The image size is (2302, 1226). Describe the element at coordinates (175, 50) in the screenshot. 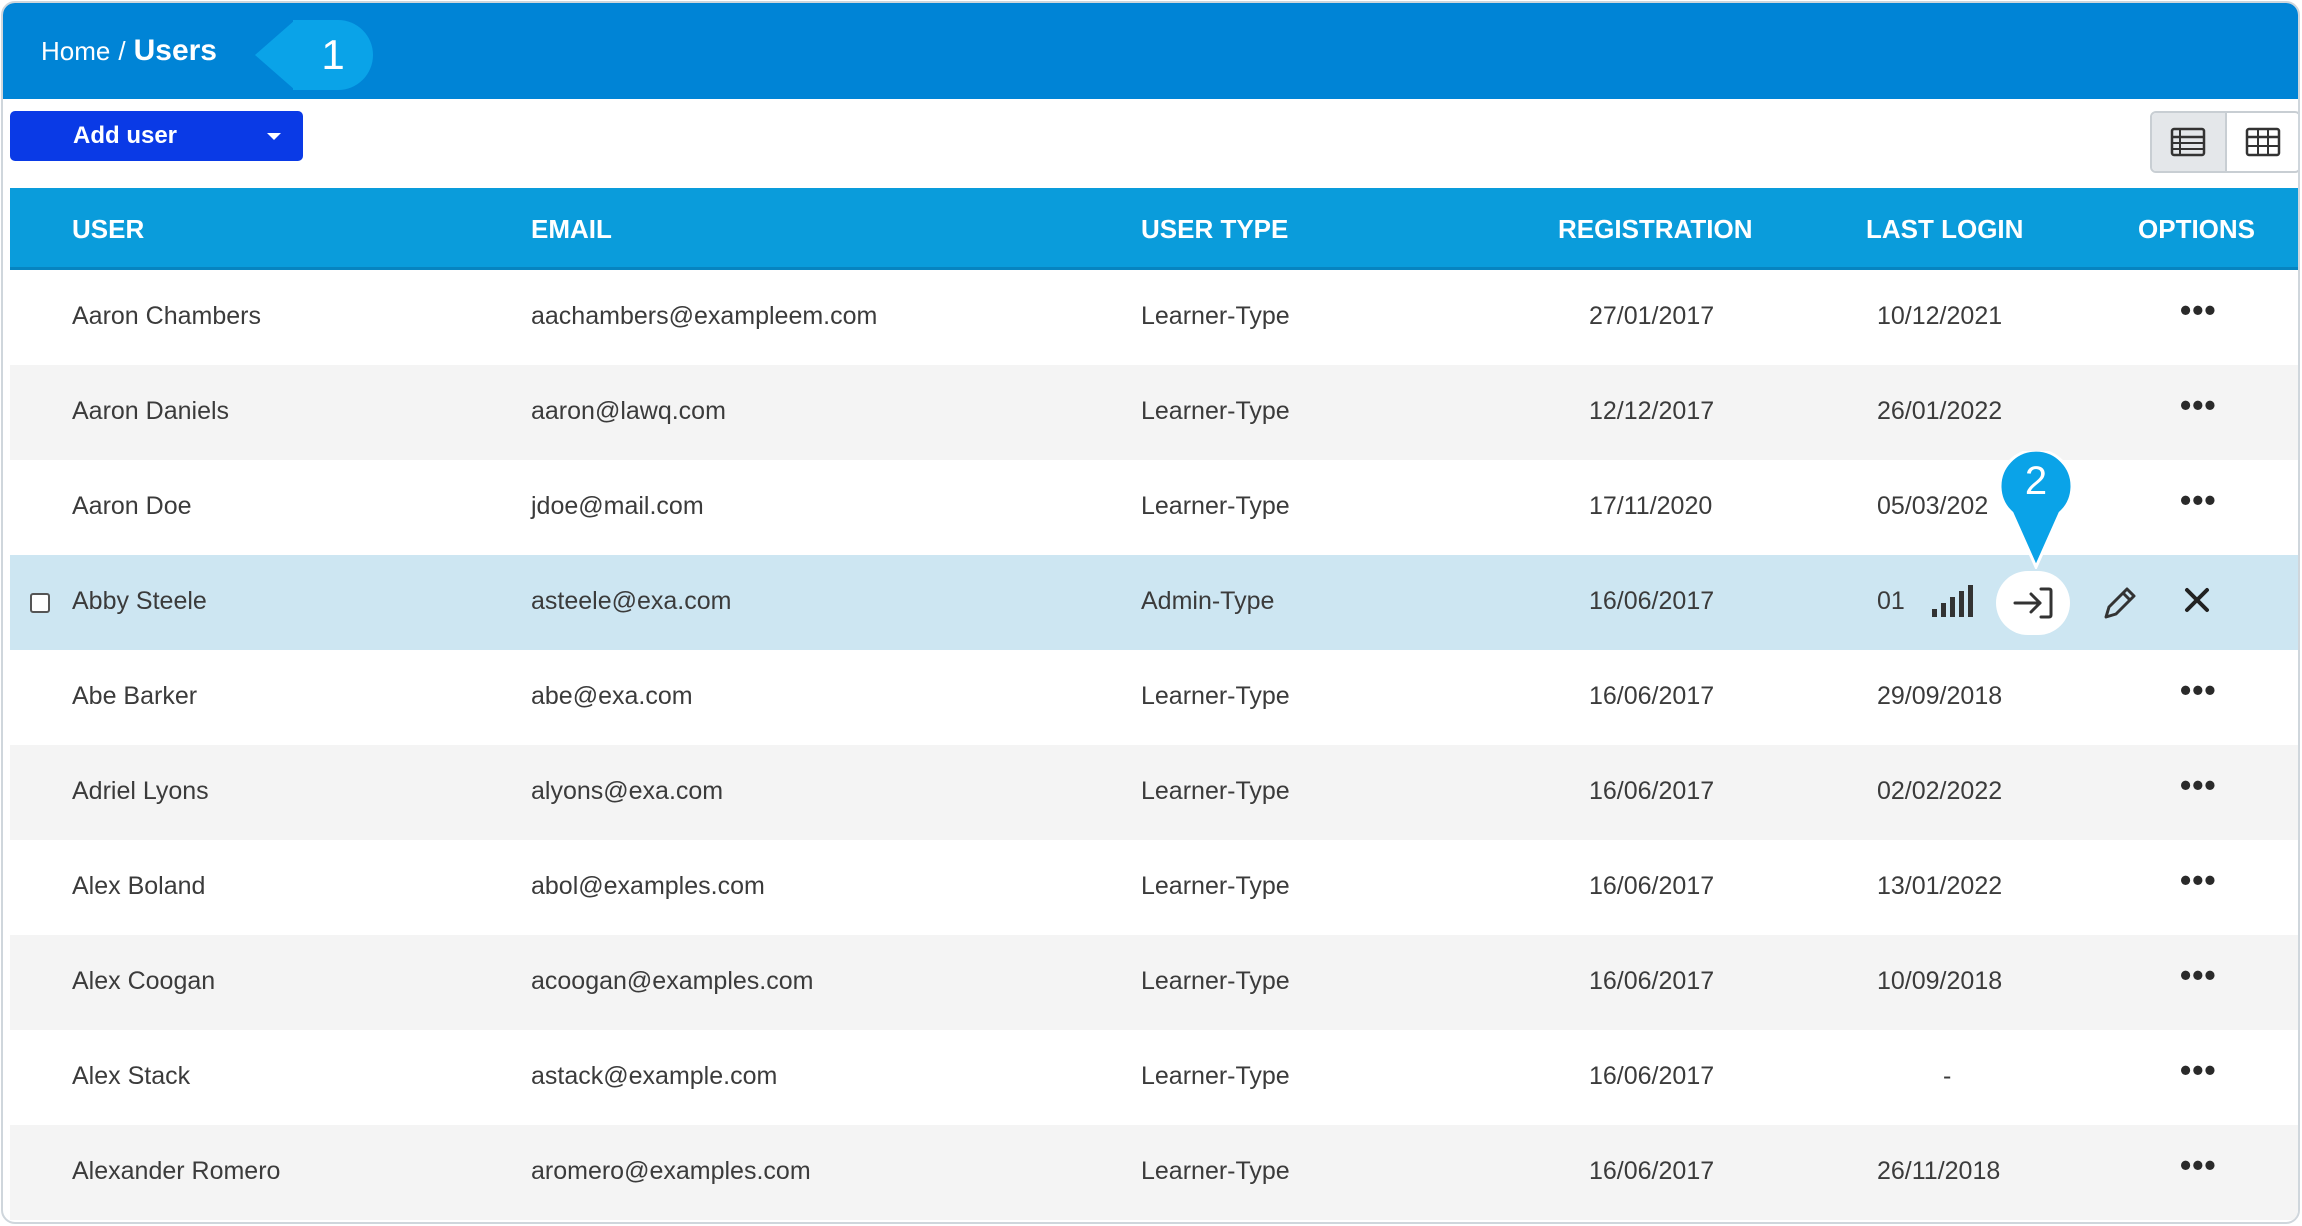

I see `breadcrumb-current: Users` at that location.